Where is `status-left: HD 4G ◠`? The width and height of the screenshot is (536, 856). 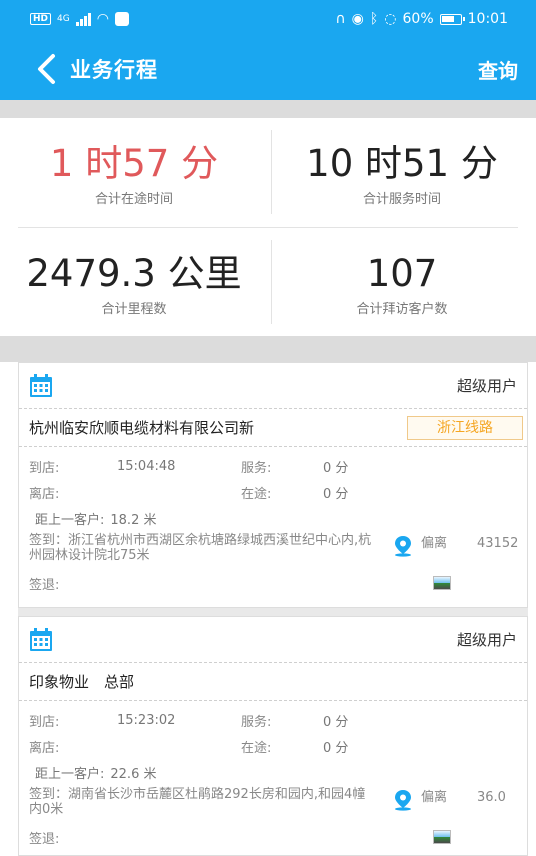 status-left: HD 4G ◠ is located at coordinates (79, 19).